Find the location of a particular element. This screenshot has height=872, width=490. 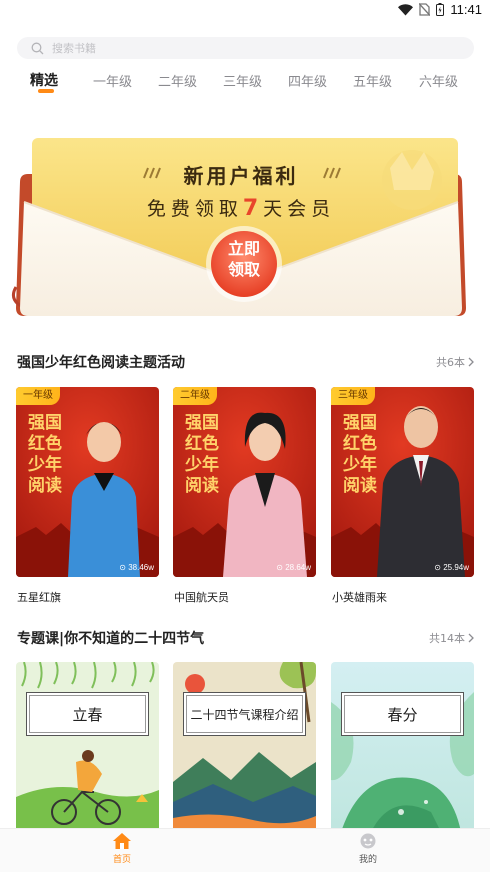

book-title: 小英雄雨来 is located at coordinates (359, 597).